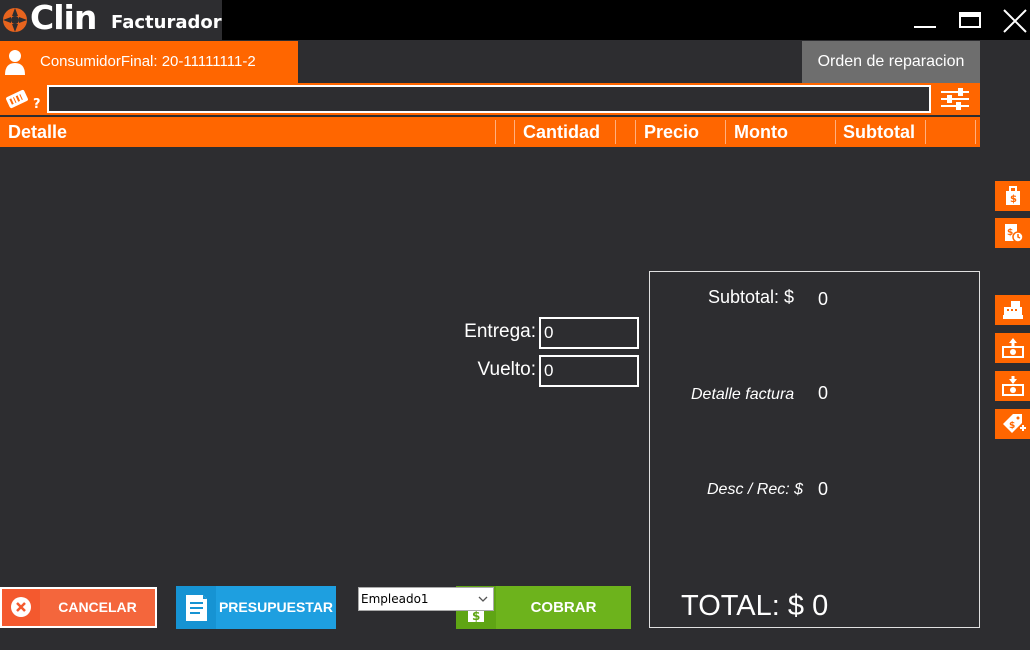 This screenshot has width=1030, height=650. What do you see at coordinates (97, 607) in the screenshot?
I see `cancel-label: CANCELAR` at bounding box center [97, 607].